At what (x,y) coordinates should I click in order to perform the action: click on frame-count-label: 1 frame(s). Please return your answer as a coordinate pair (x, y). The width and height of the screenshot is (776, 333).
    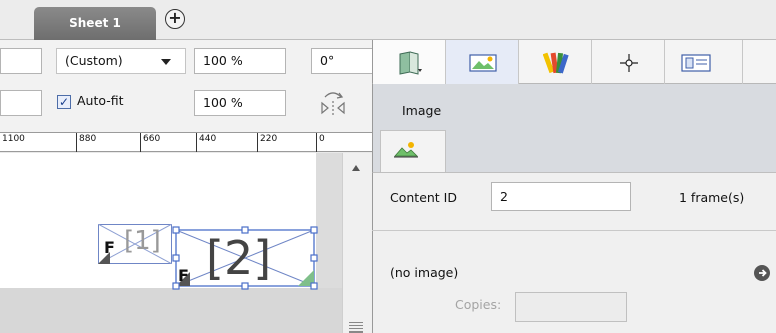
    Looking at the image, I should click on (712, 197).